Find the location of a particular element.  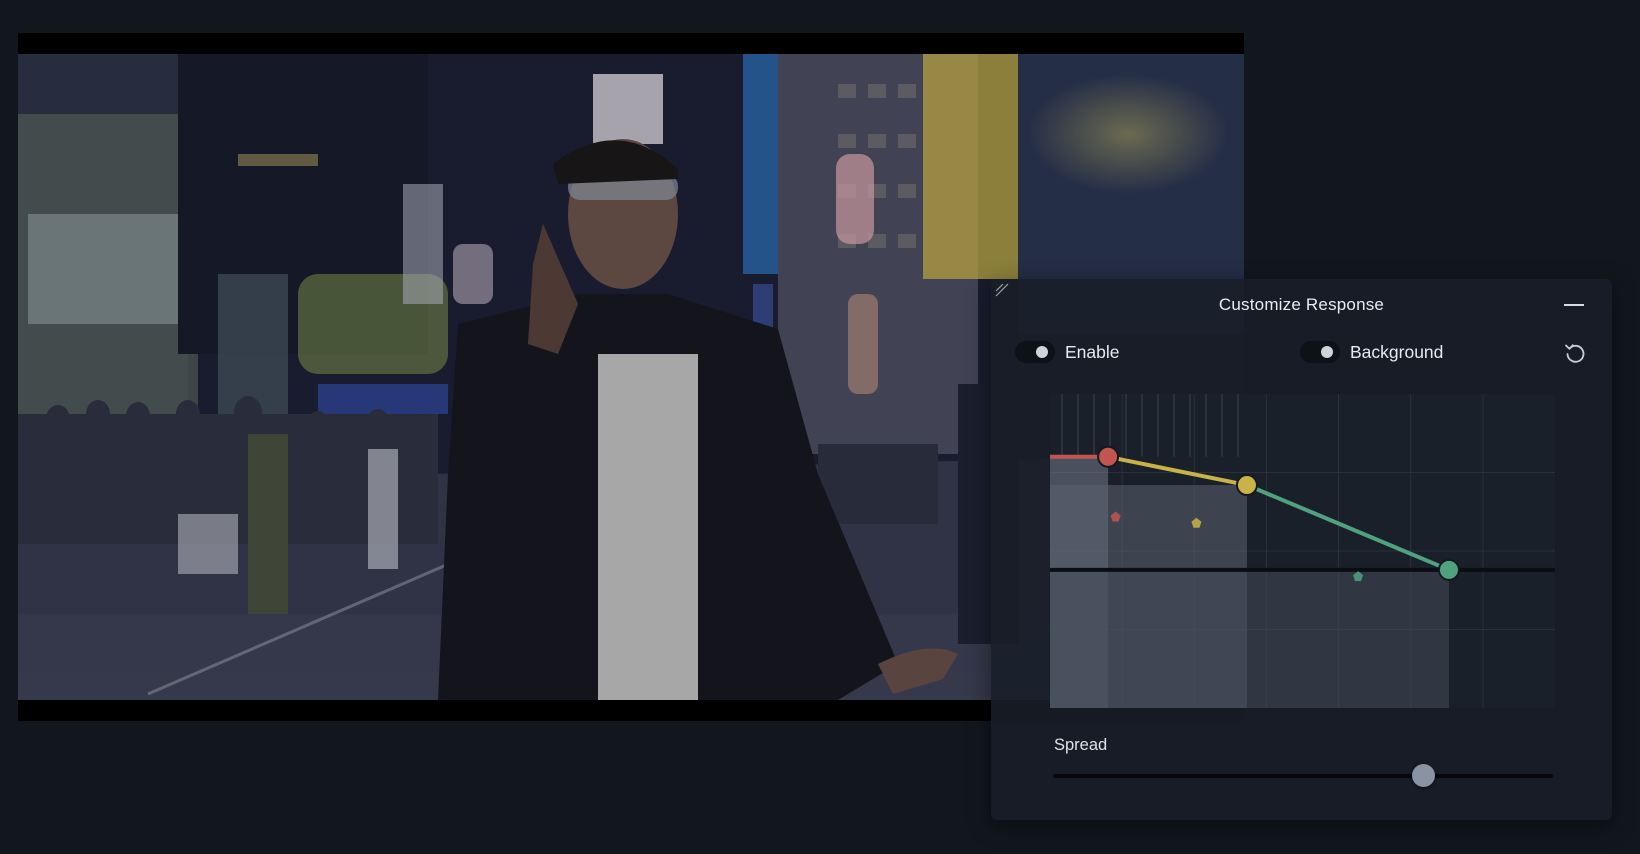

control-point-midtones is located at coordinates (1246, 485).